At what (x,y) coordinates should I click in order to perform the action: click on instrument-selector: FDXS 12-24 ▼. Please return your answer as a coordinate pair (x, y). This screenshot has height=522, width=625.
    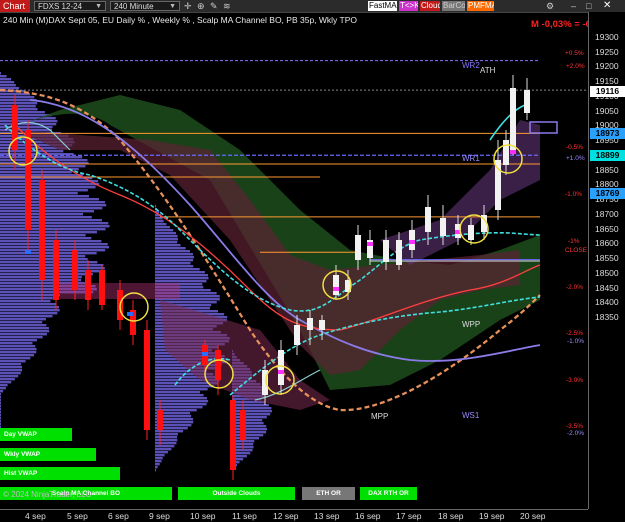
    Looking at the image, I should click on (70, 6).